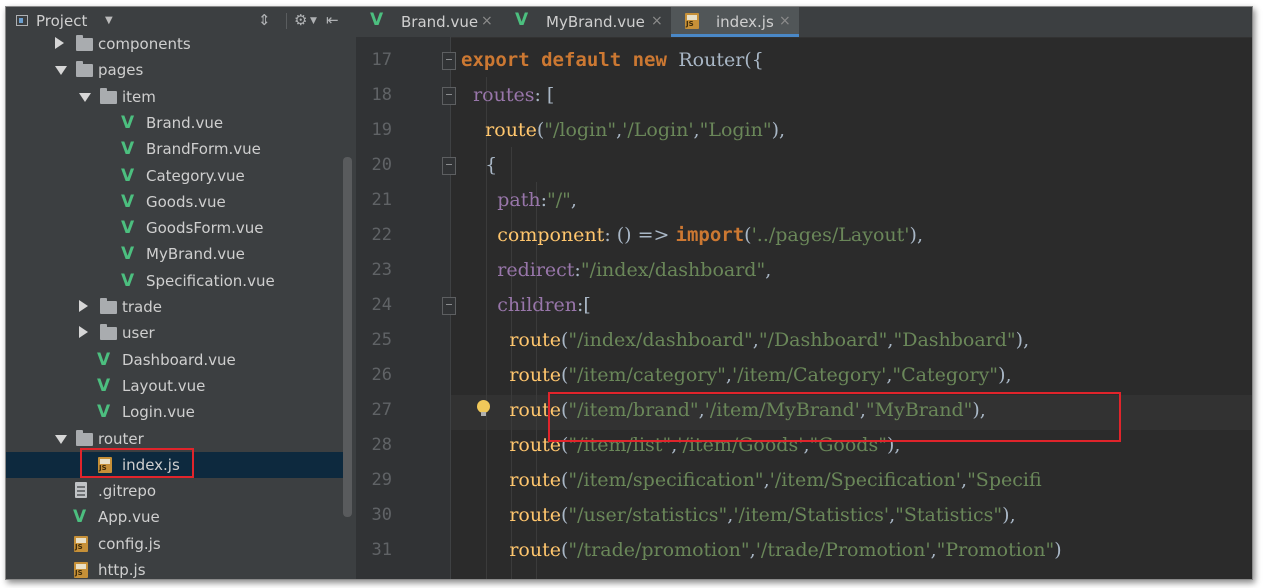  I want to click on editor-tab: index.js ×, so click(735, 22).